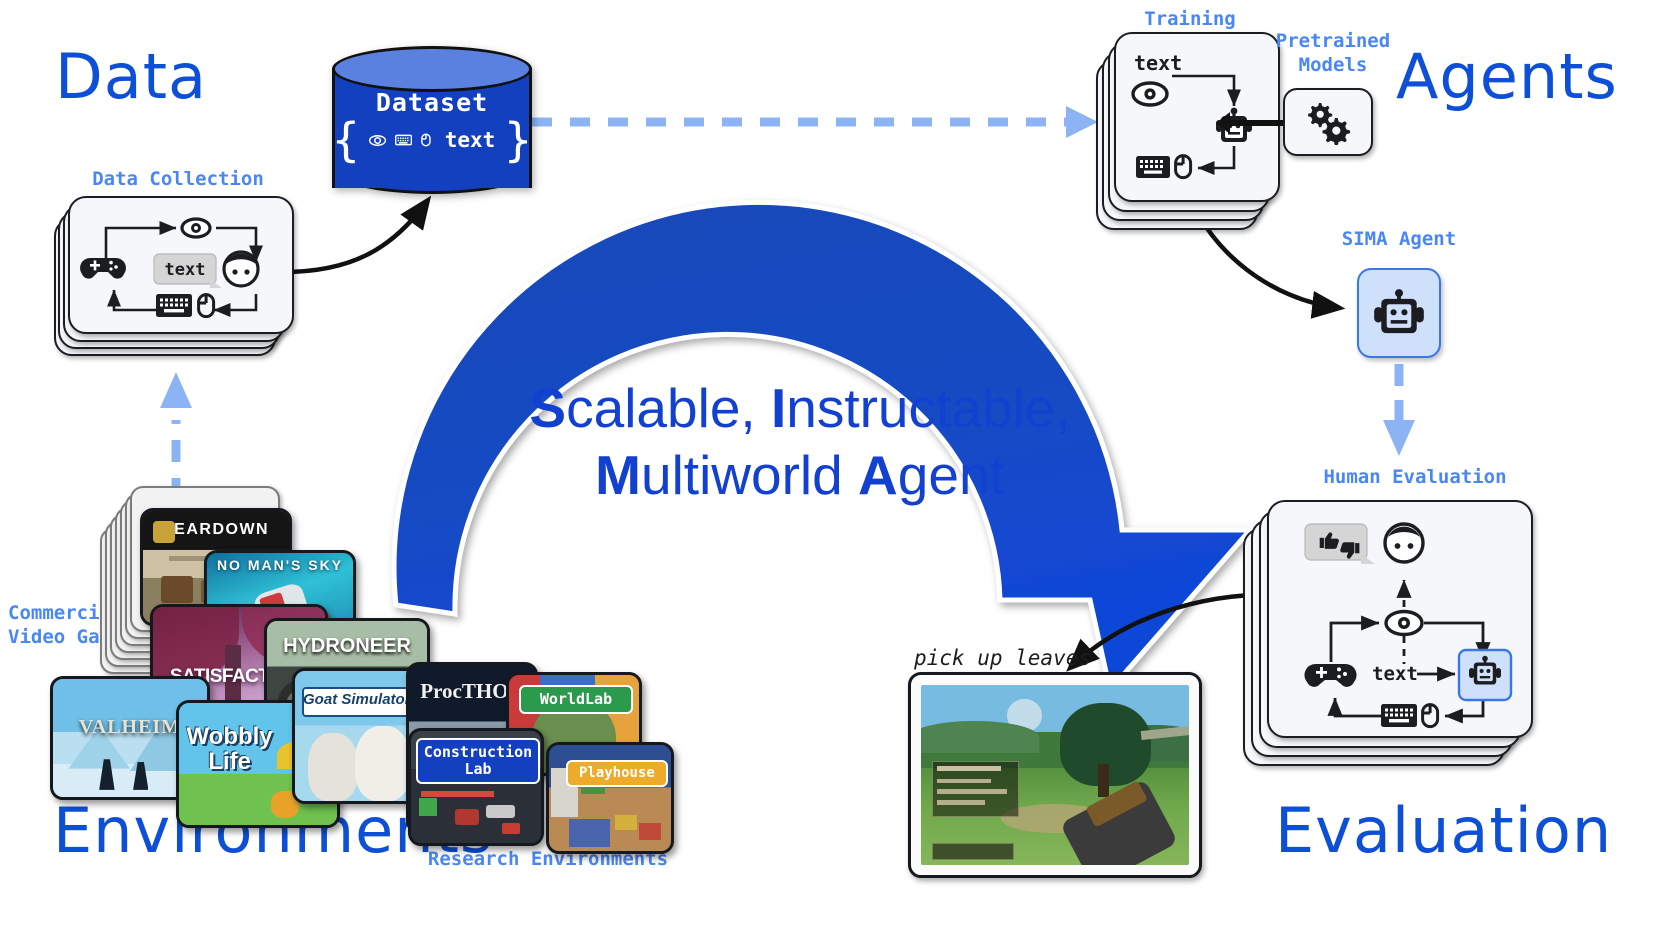 Image resolution: width=1661 pixels, height=935 pixels. I want to click on text-bubble-icon: text, so click(187, 270).